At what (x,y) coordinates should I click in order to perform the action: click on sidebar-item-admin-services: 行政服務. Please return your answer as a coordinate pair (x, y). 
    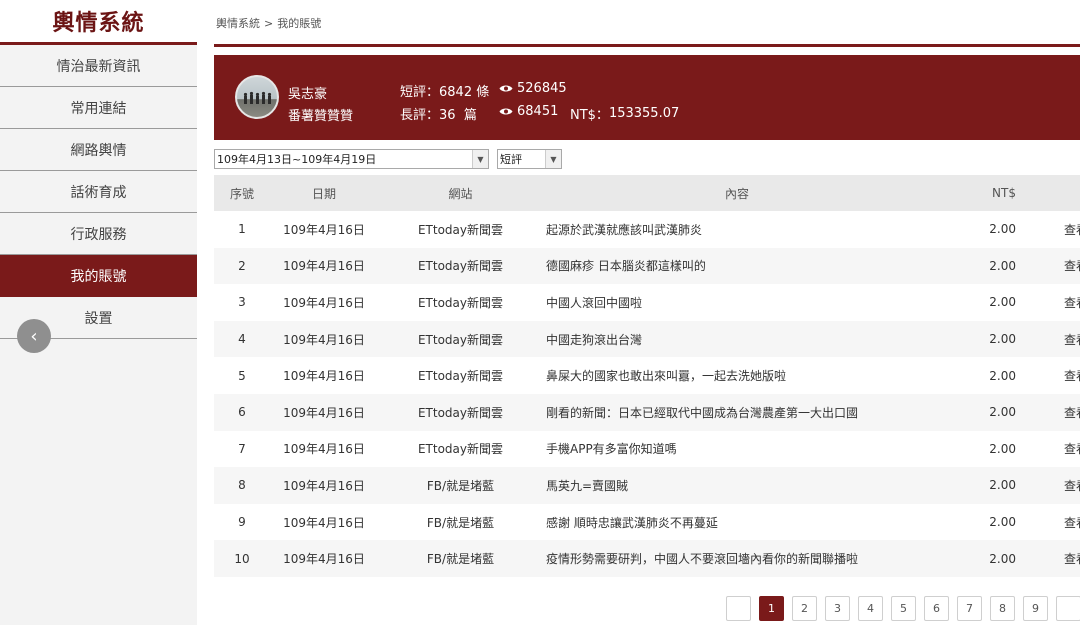
    Looking at the image, I should click on (98, 234).